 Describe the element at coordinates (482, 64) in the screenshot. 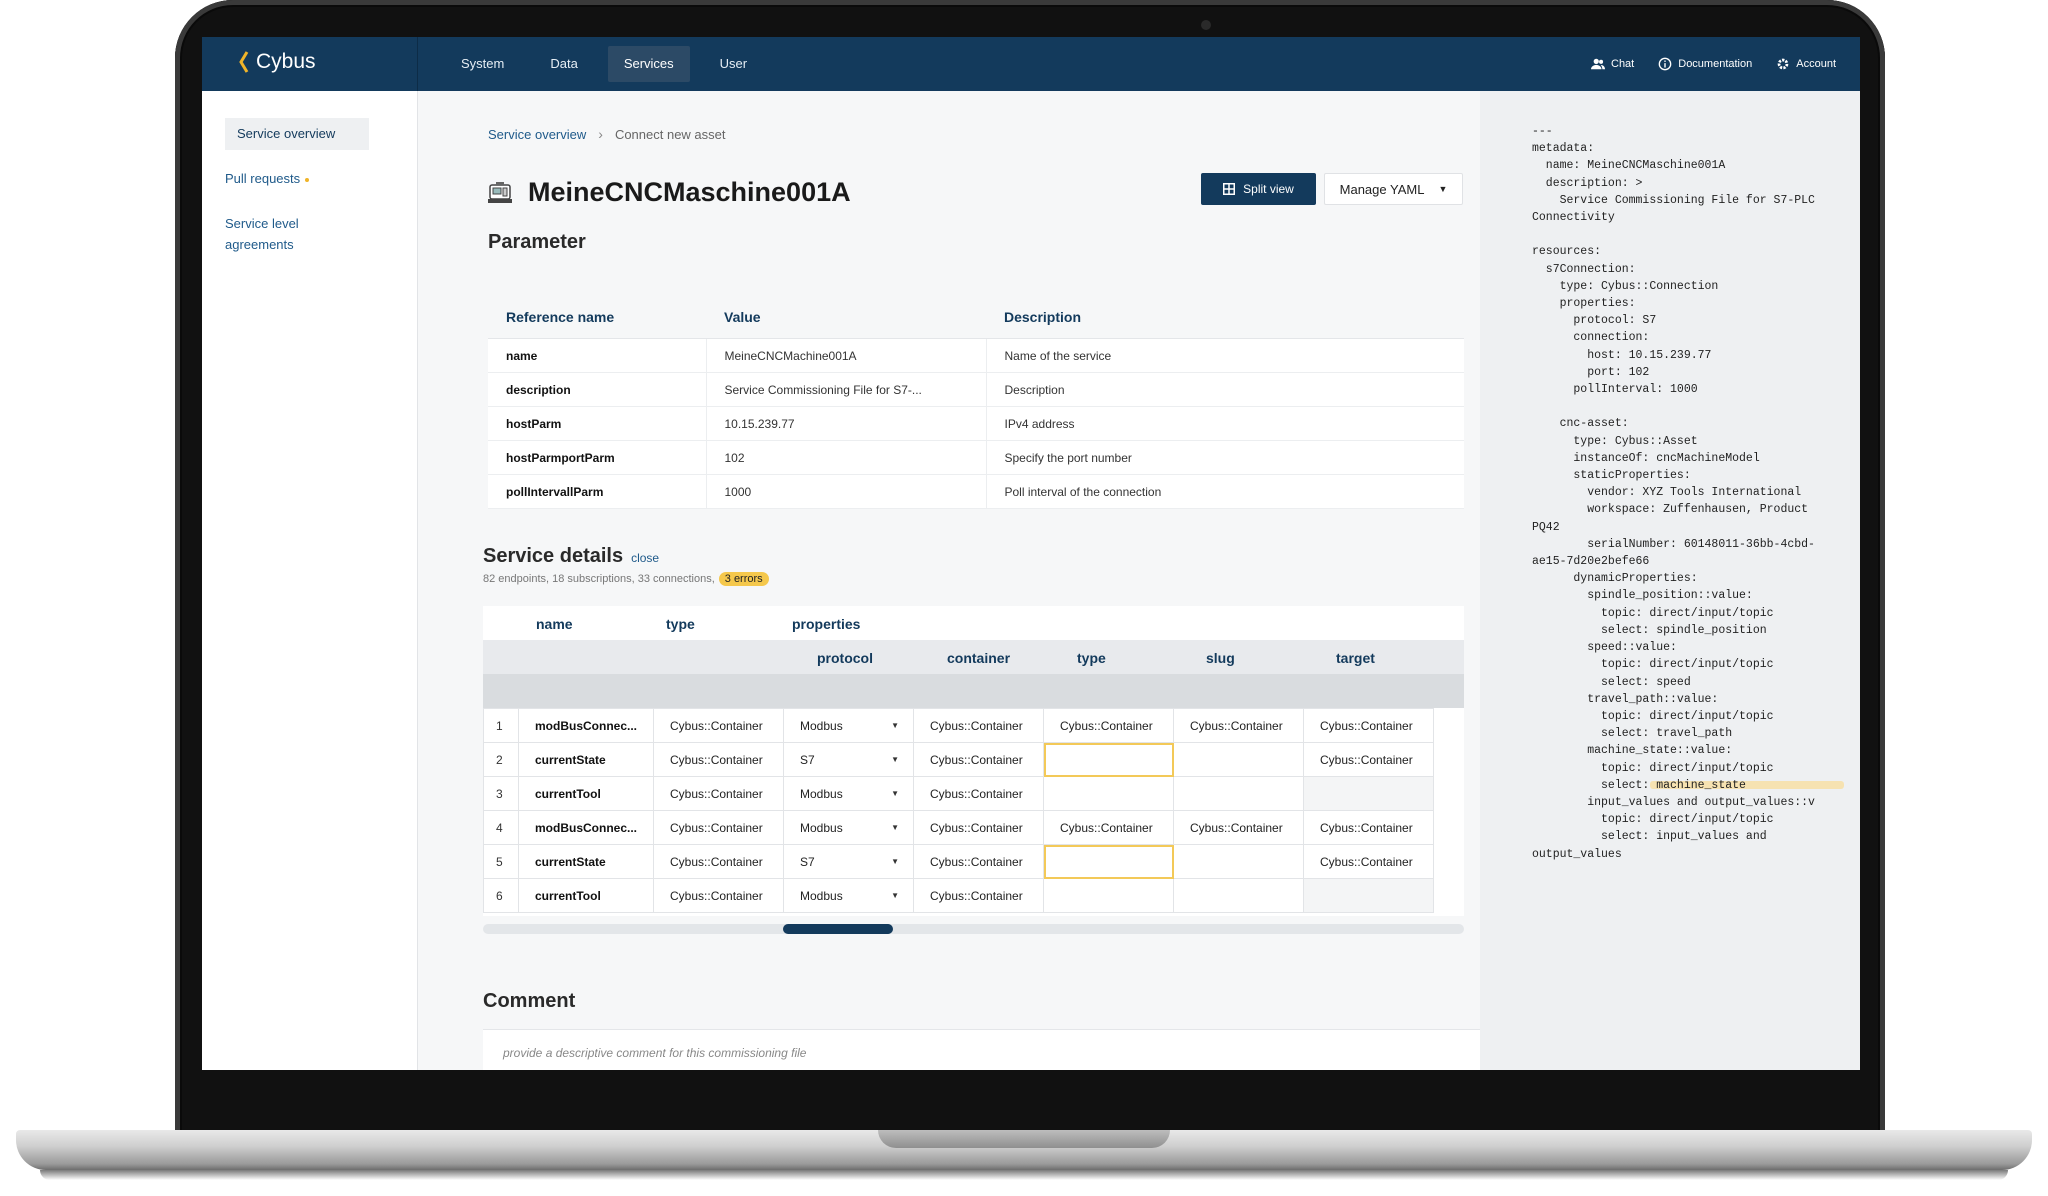

I see `nav-system: System` at that location.